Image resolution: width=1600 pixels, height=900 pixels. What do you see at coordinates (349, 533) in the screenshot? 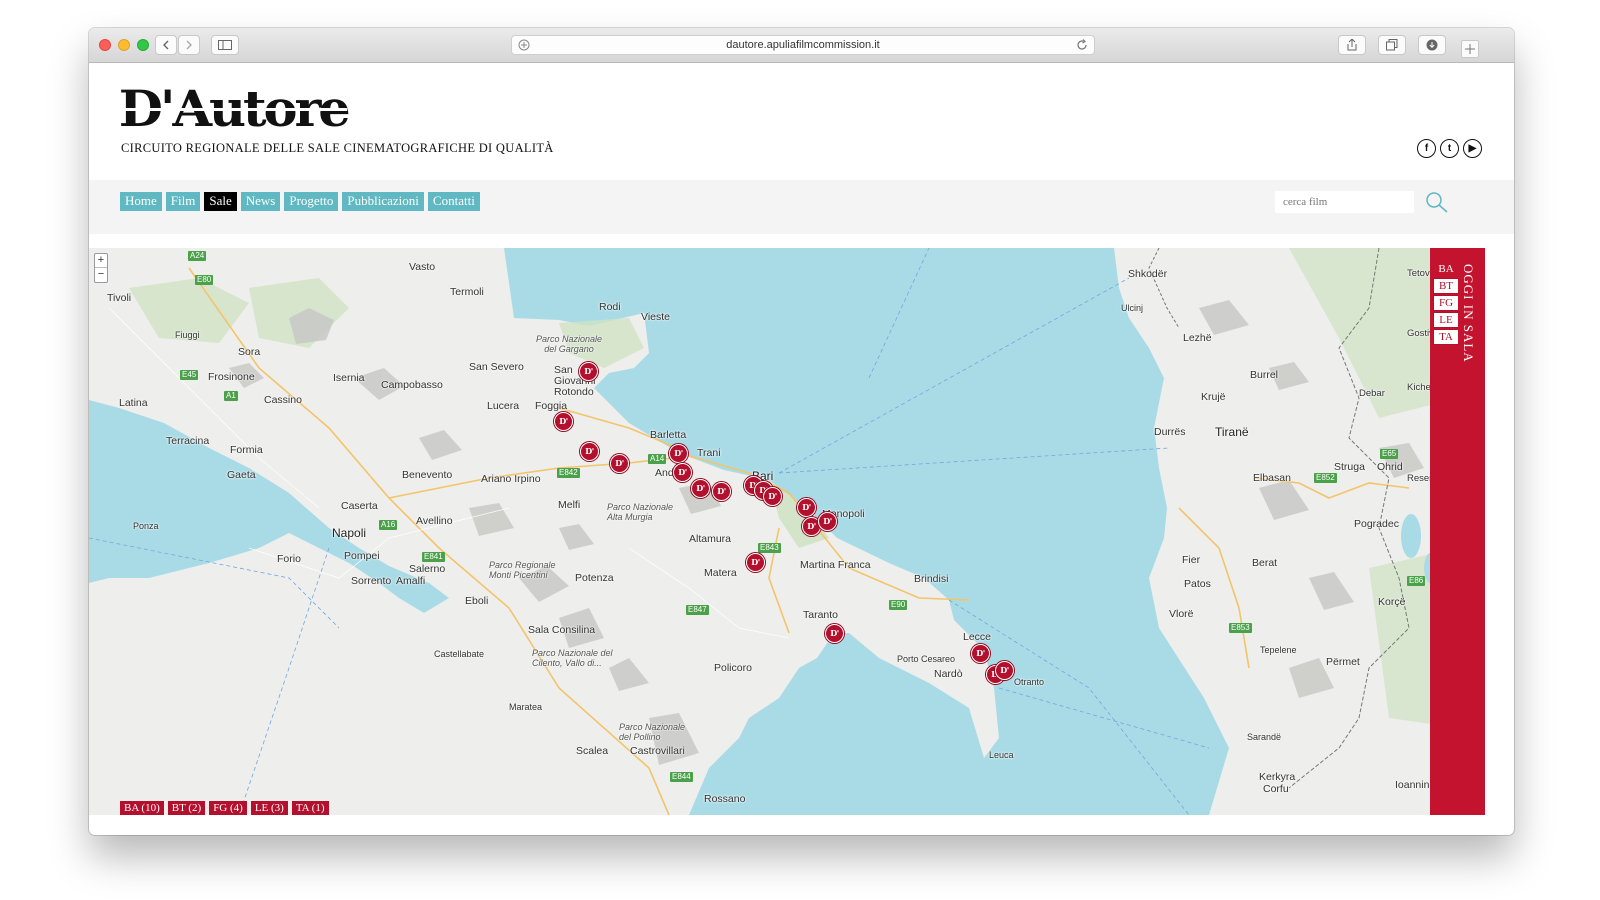
I see `place-label: Napoli` at bounding box center [349, 533].